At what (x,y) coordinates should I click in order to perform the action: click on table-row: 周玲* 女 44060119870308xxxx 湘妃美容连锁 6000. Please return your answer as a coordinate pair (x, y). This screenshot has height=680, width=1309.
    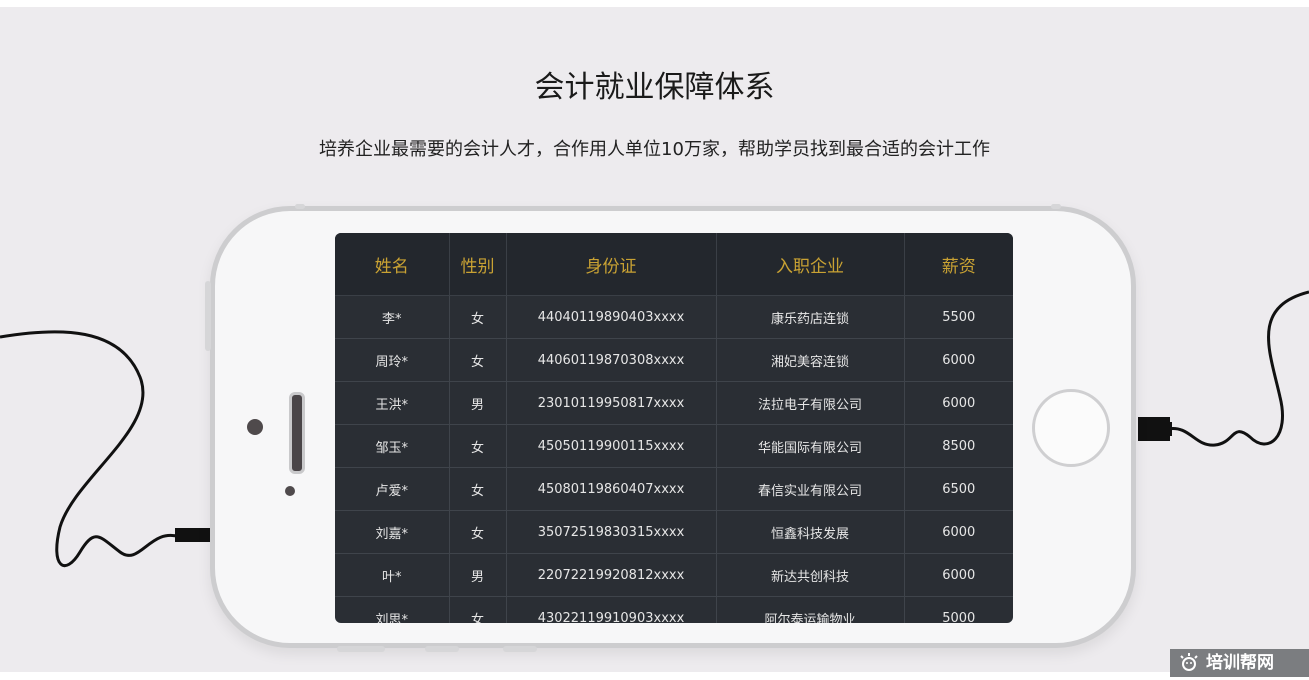
    Looking at the image, I should click on (674, 360).